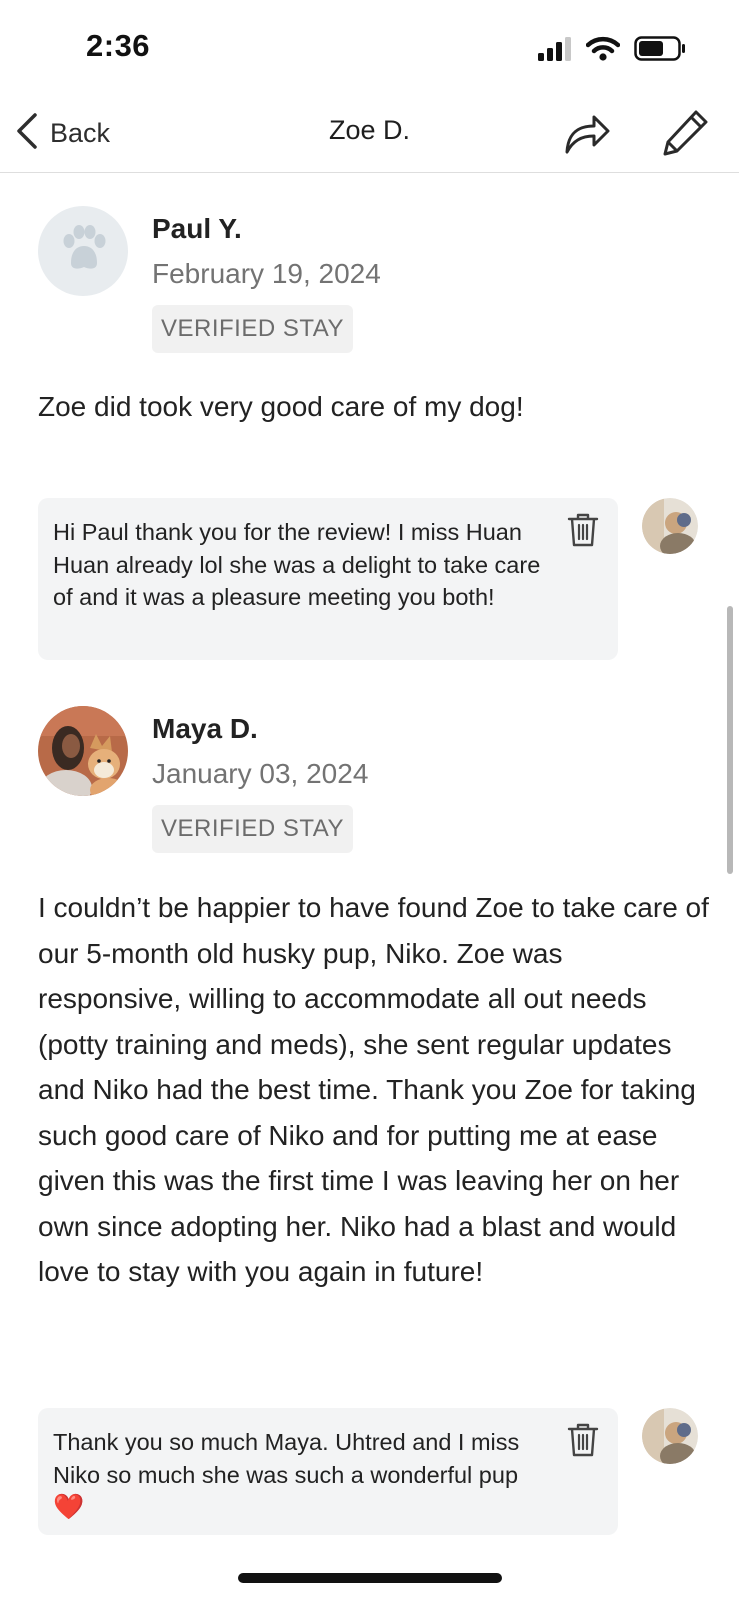 The width and height of the screenshot is (739, 1600). I want to click on paw-icon, so click(83, 251).